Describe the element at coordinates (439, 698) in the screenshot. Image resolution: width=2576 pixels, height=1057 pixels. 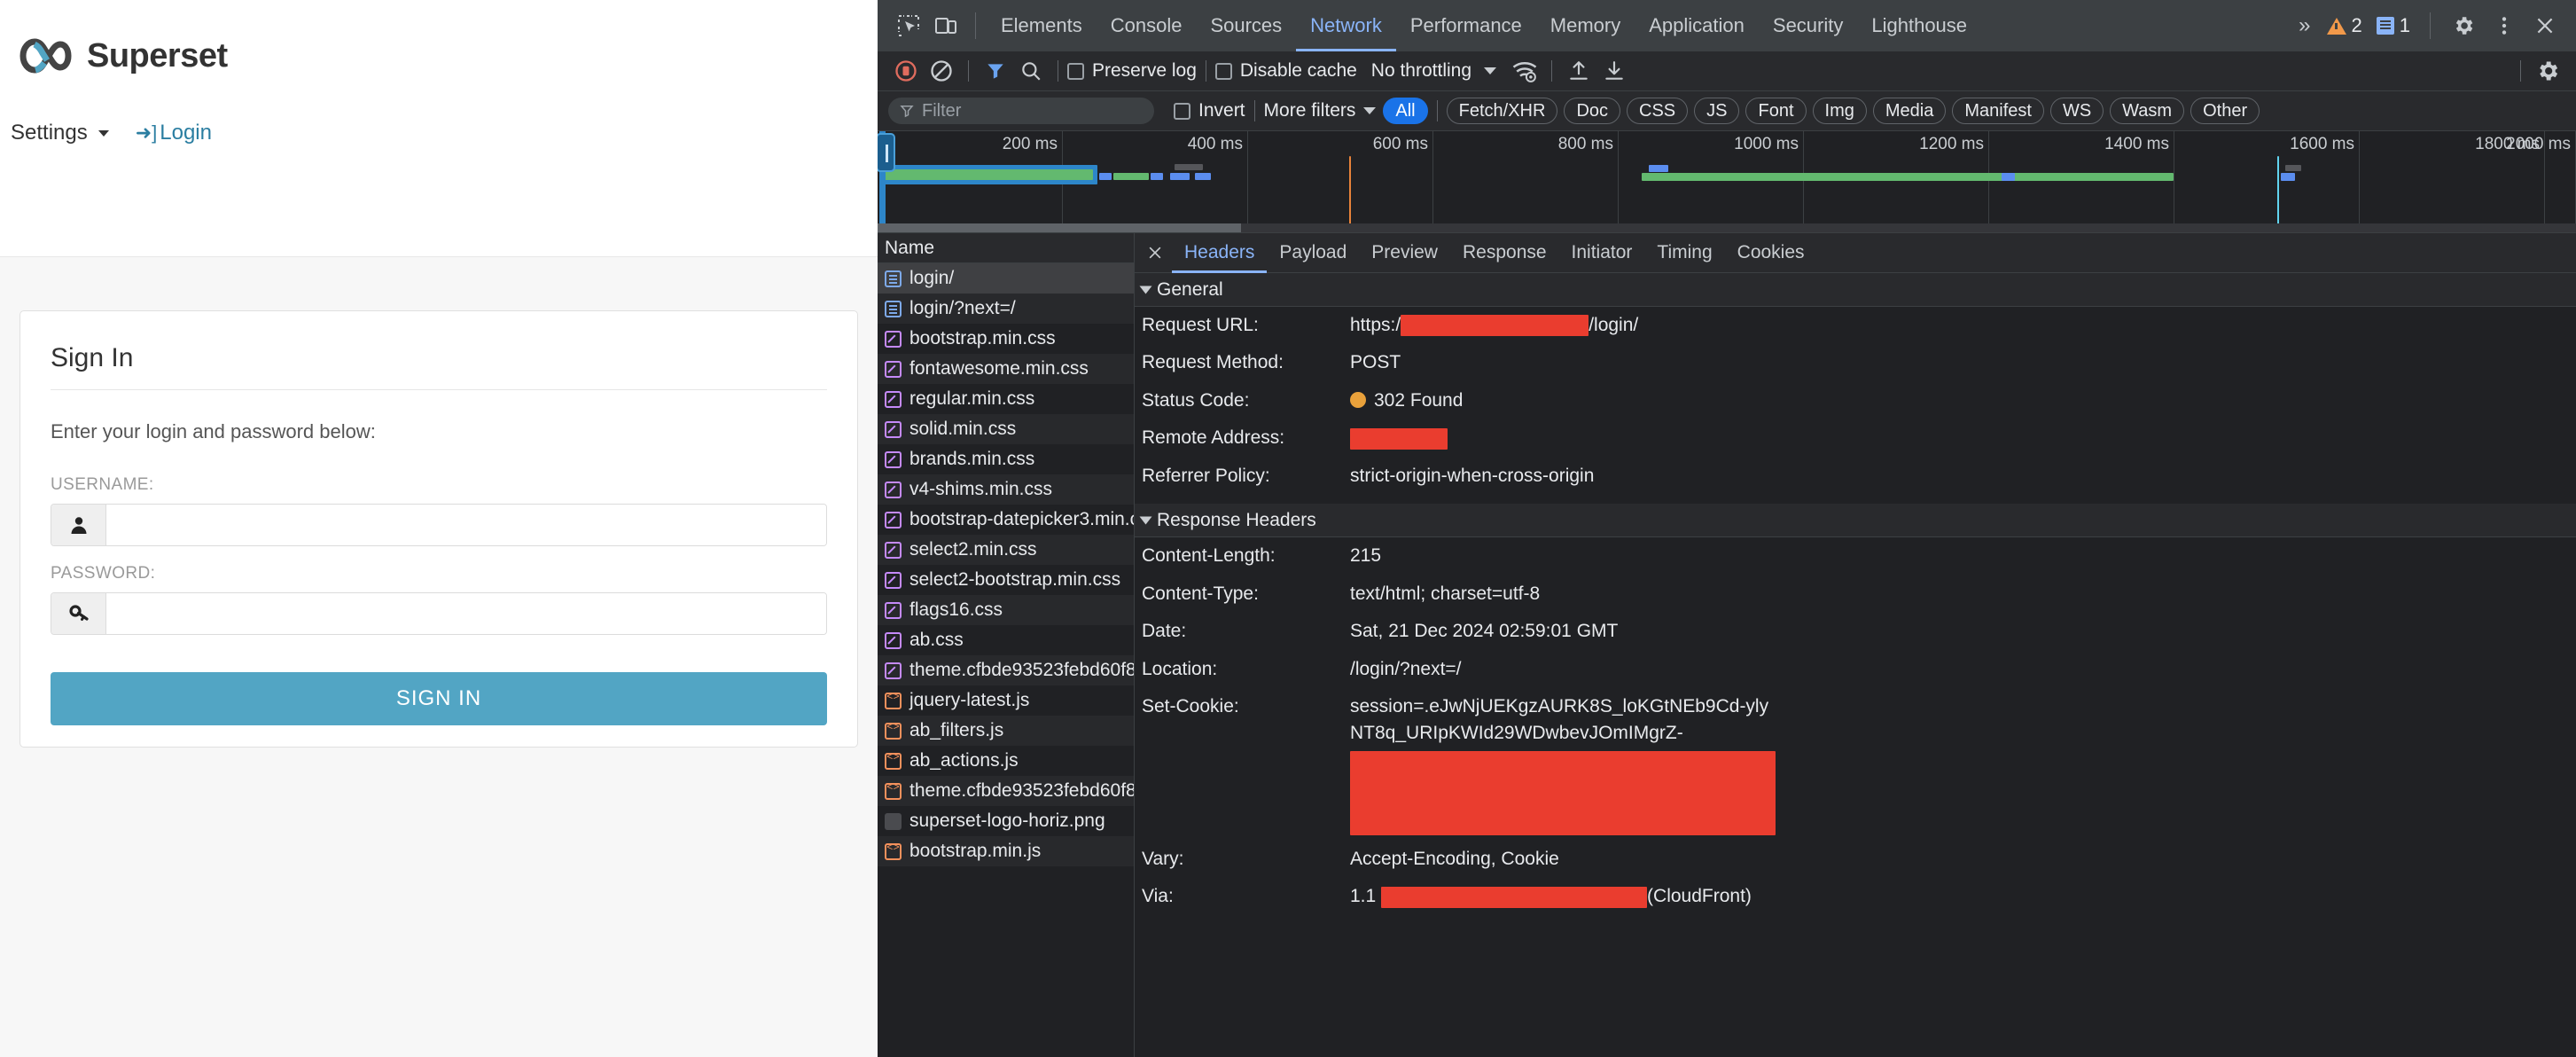
I see `sign-in-button: SIGN IN` at that location.